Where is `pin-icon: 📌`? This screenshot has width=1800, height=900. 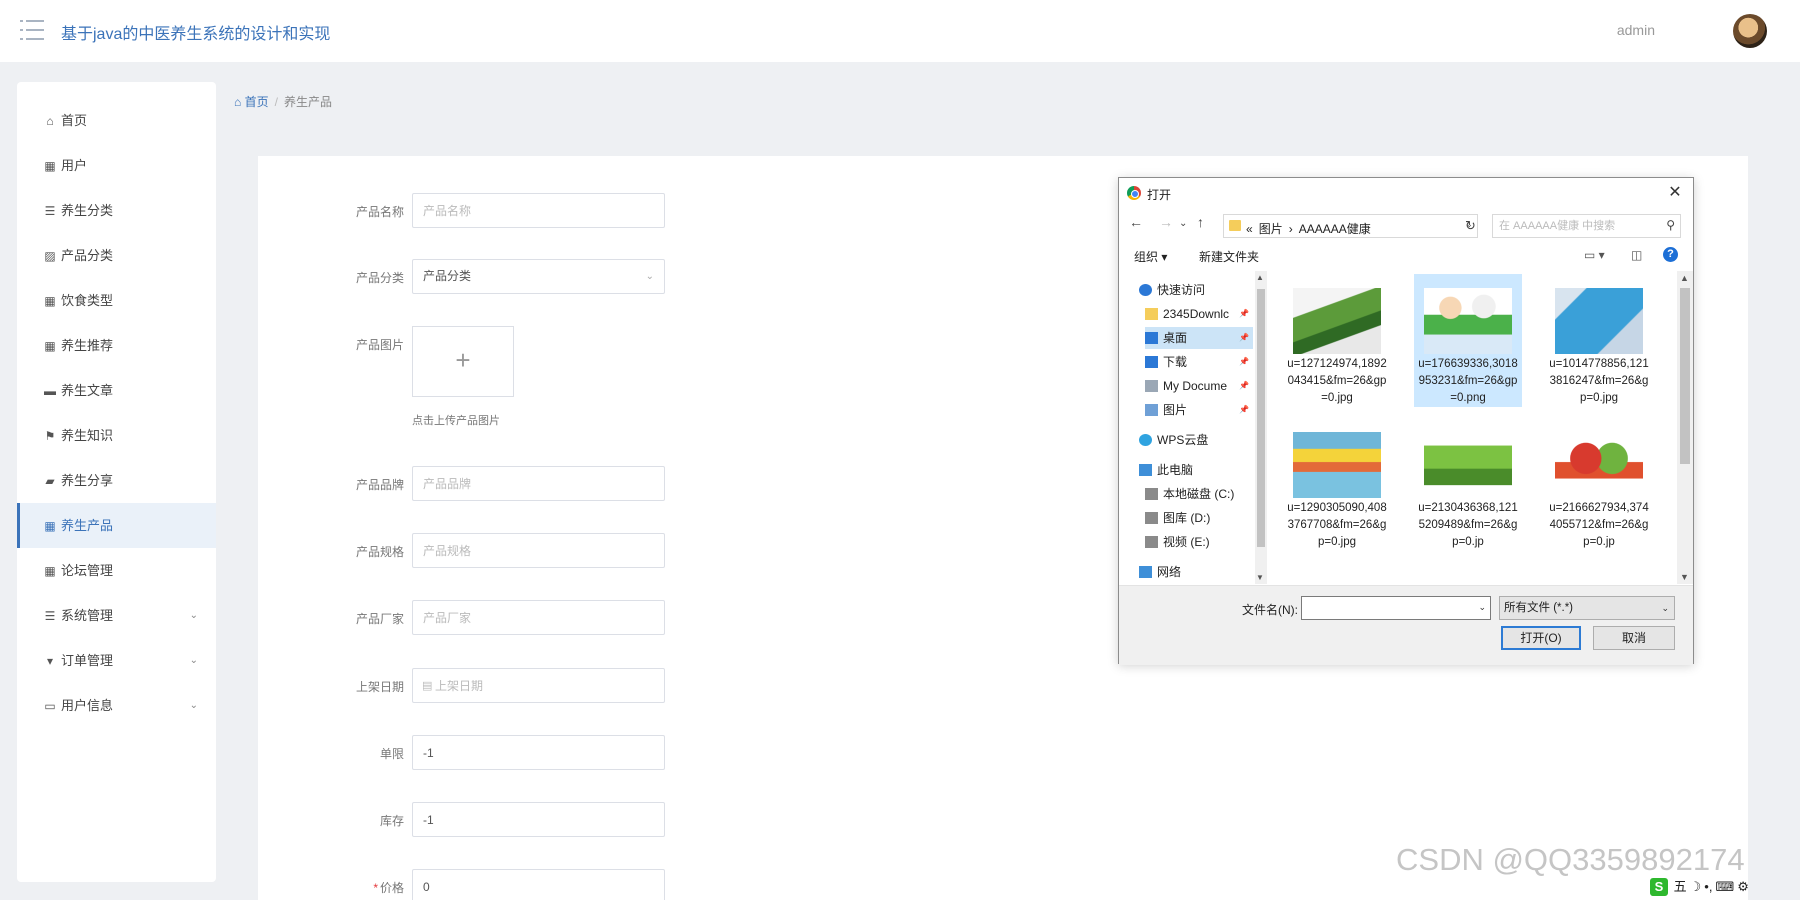 pin-icon: 📌 is located at coordinates (1244, 385).